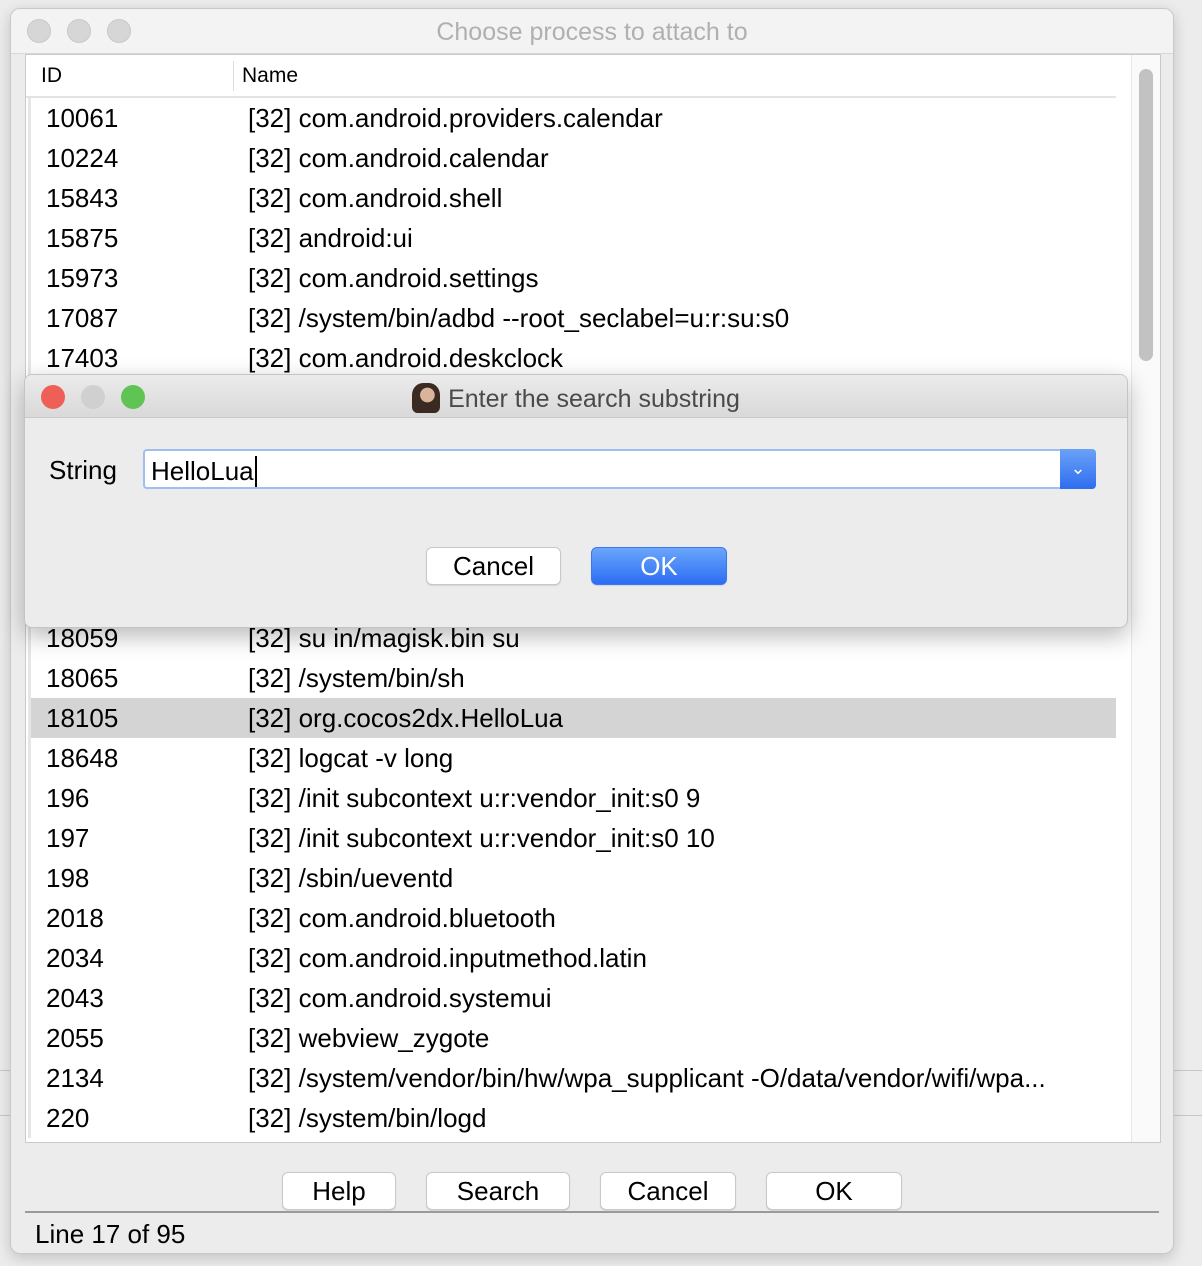  I want to click on table-row: 10061 [32] com.android.providers.calendar, so click(572, 118).